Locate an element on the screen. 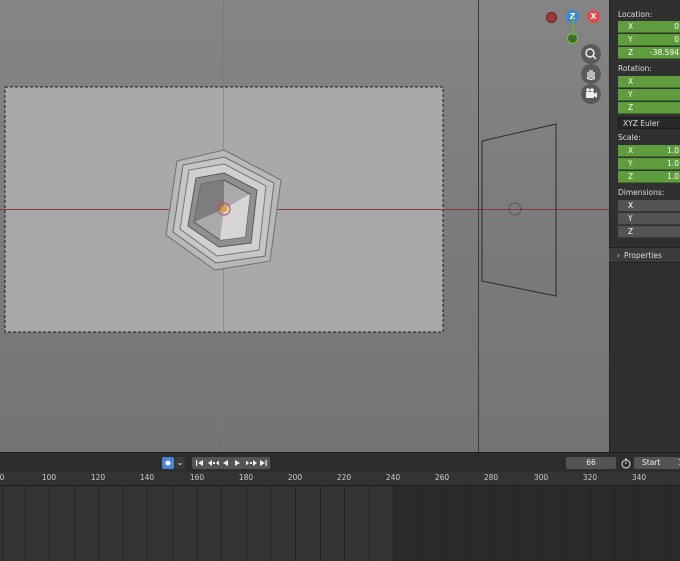  ruler-tick: 280 is located at coordinates (491, 477).